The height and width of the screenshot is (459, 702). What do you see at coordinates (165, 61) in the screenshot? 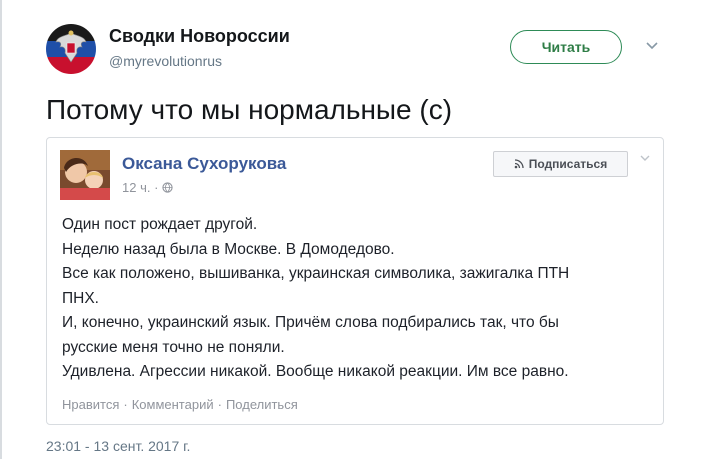
I see `user-handle: @myrevolutionrus` at bounding box center [165, 61].